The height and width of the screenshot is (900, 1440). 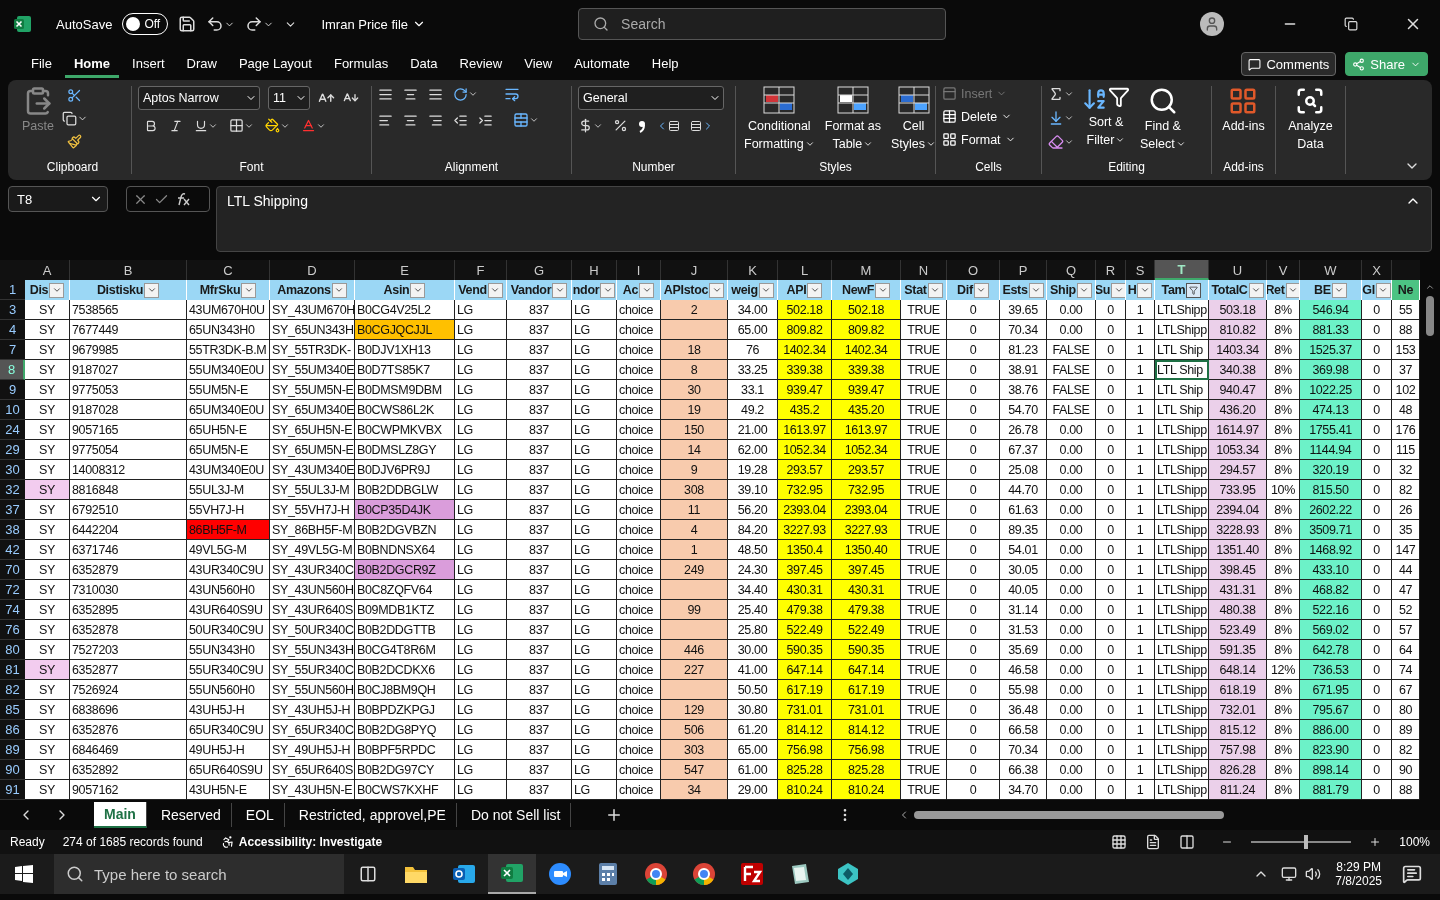 What do you see at coordinates (805, 270) in the screenshot?
I see `column-header: L` at bounding box center [805, 270].